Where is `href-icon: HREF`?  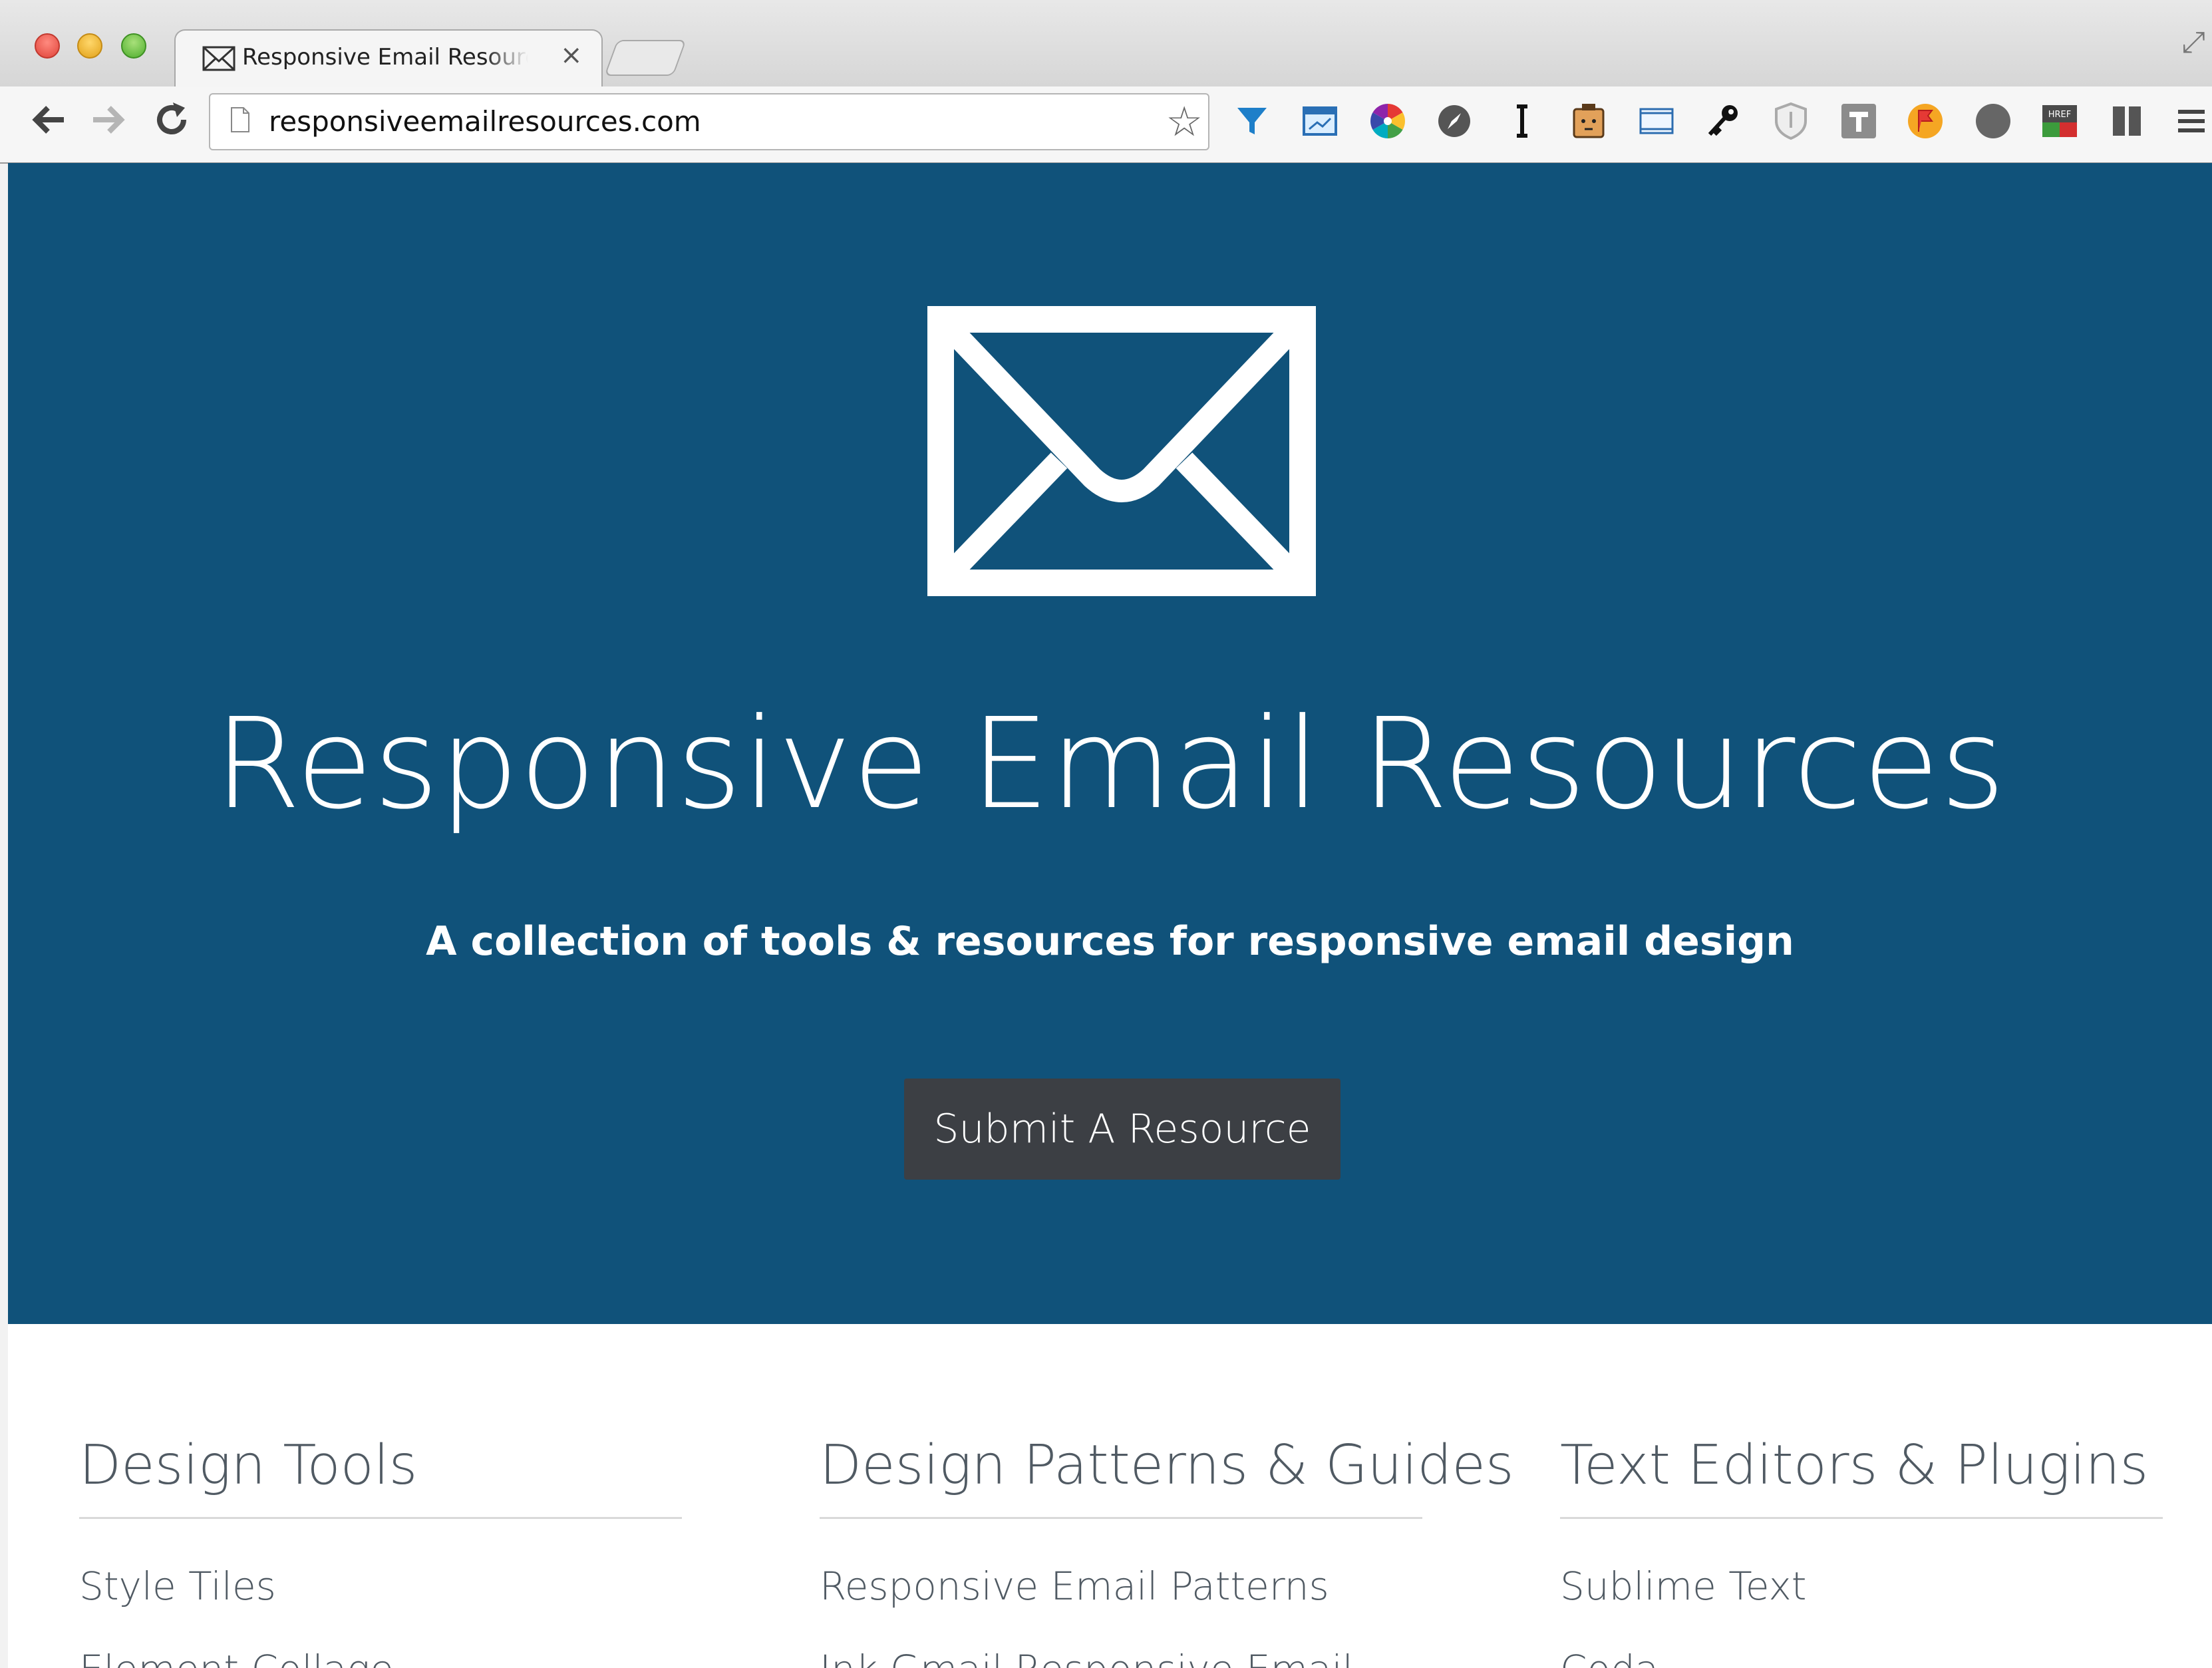
href-icon: HREF is located at coordinates (2060, 121).